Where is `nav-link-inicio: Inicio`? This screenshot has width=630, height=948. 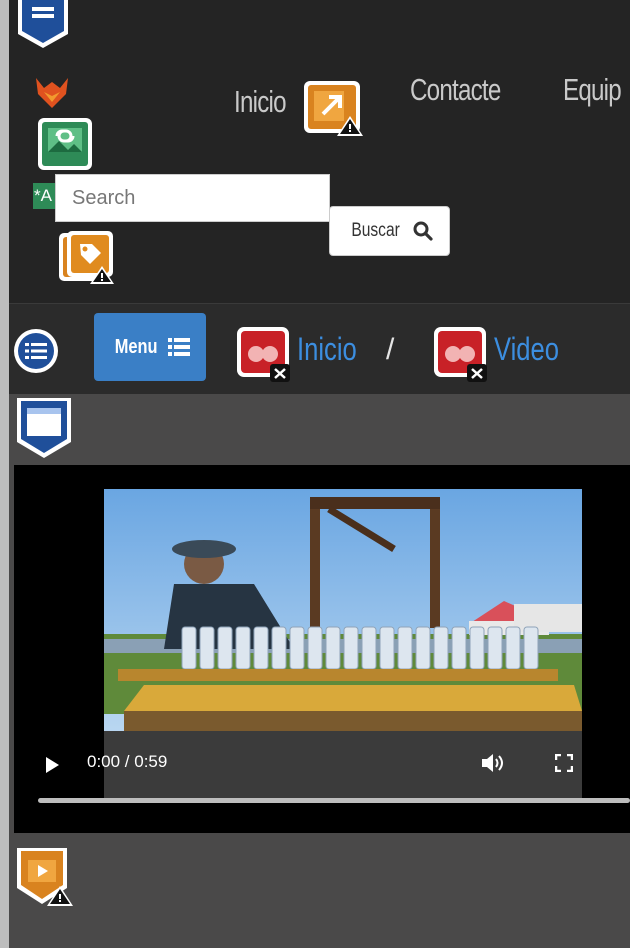 nav-link-inicio: Inicio is located at coordinates (260, 102).